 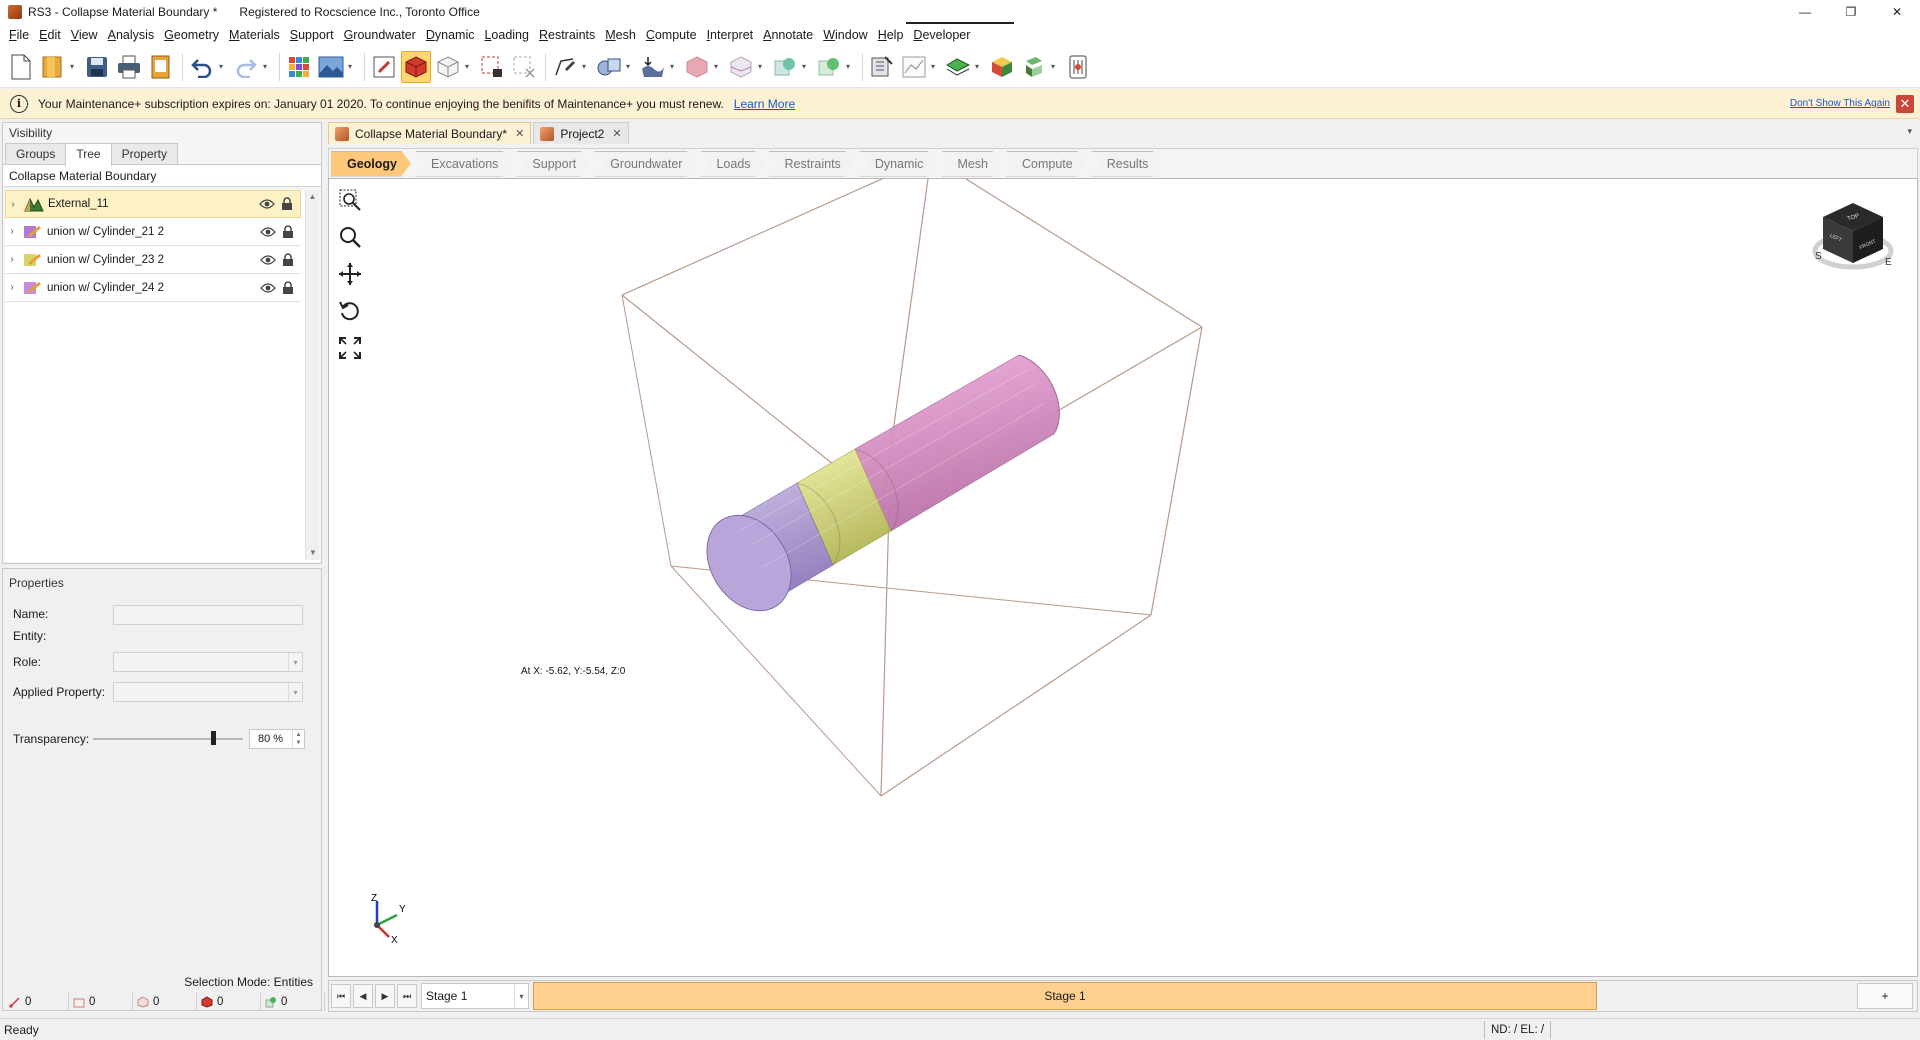 What do you see at coordinates (341, 996) in the screenshot?
I see `first-stage-button: ⏮` at bounding box center [341, 996].